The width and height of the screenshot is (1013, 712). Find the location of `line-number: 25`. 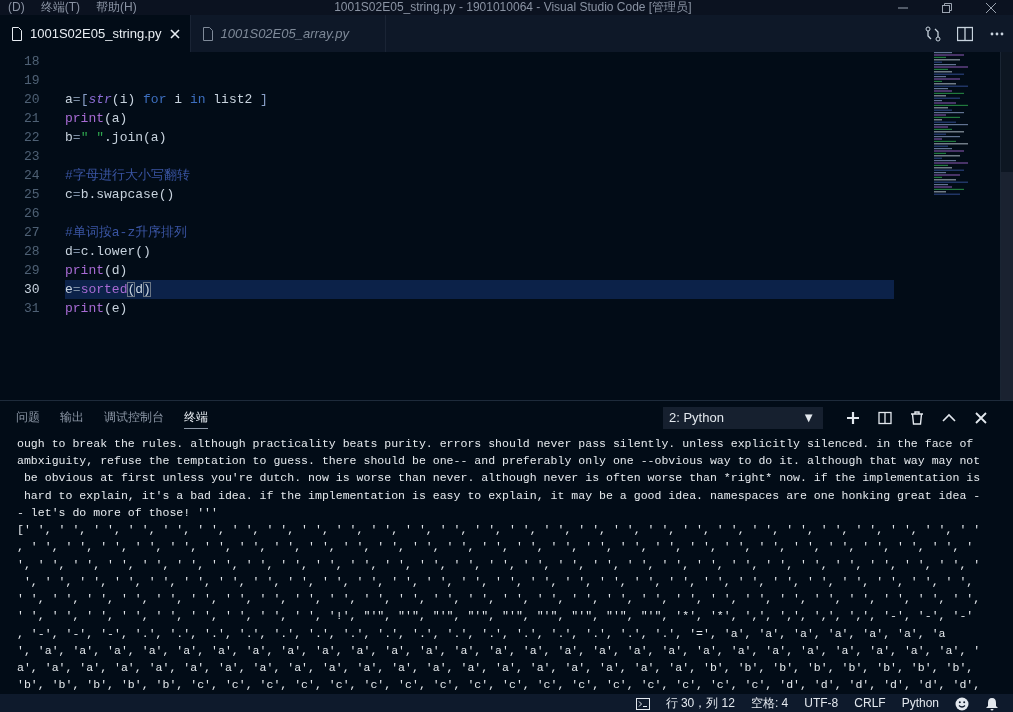

line-number: 25 is located at coordinates (32, 194).